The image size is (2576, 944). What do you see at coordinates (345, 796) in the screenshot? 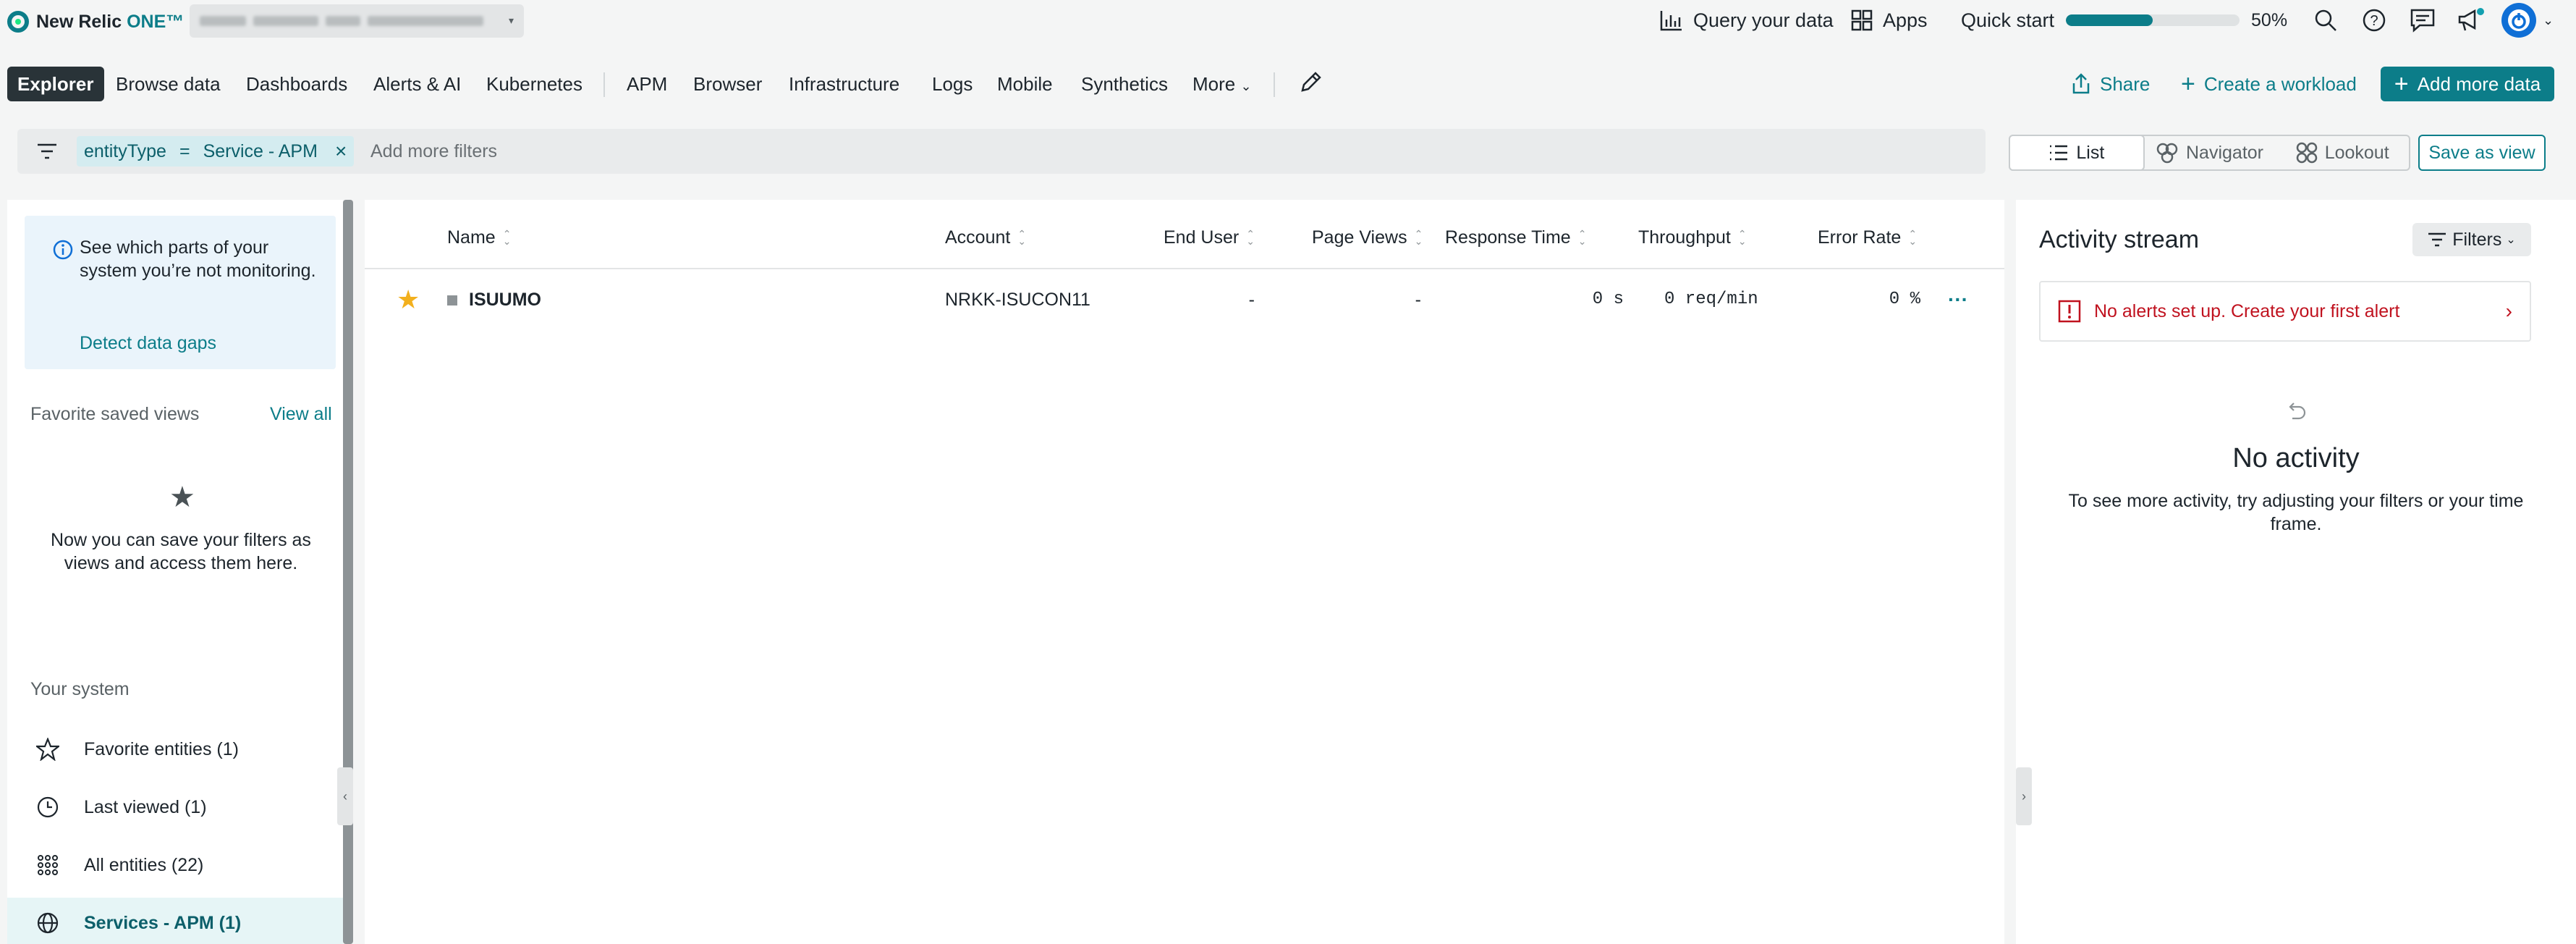
I see `collapse-left-panel-button: ‹` at bounding box center [345, 796].